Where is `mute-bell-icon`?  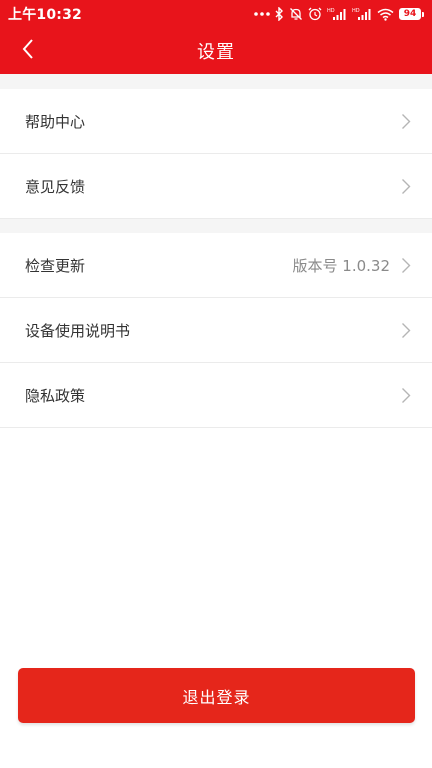 mute-bell-icon is located at coordinates (296, 14).